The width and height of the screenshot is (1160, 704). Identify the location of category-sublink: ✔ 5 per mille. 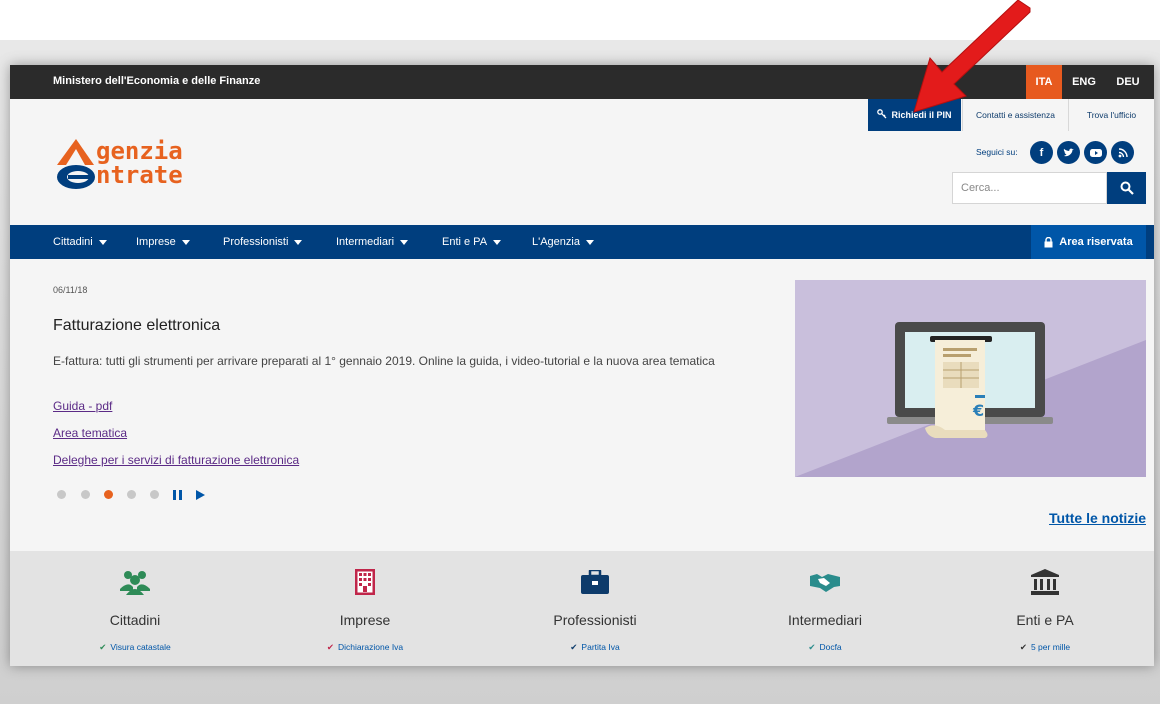
(1045, 647).